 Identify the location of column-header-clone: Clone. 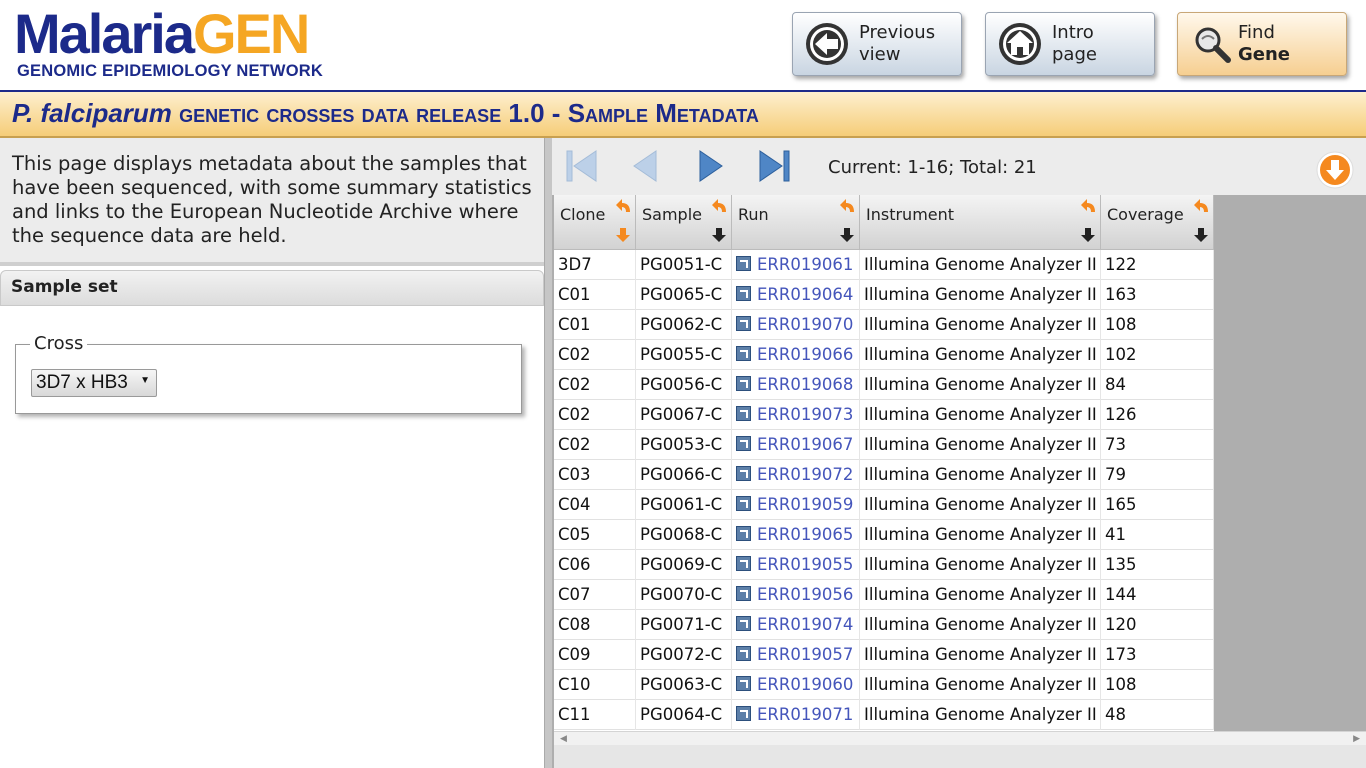
(595, 222).